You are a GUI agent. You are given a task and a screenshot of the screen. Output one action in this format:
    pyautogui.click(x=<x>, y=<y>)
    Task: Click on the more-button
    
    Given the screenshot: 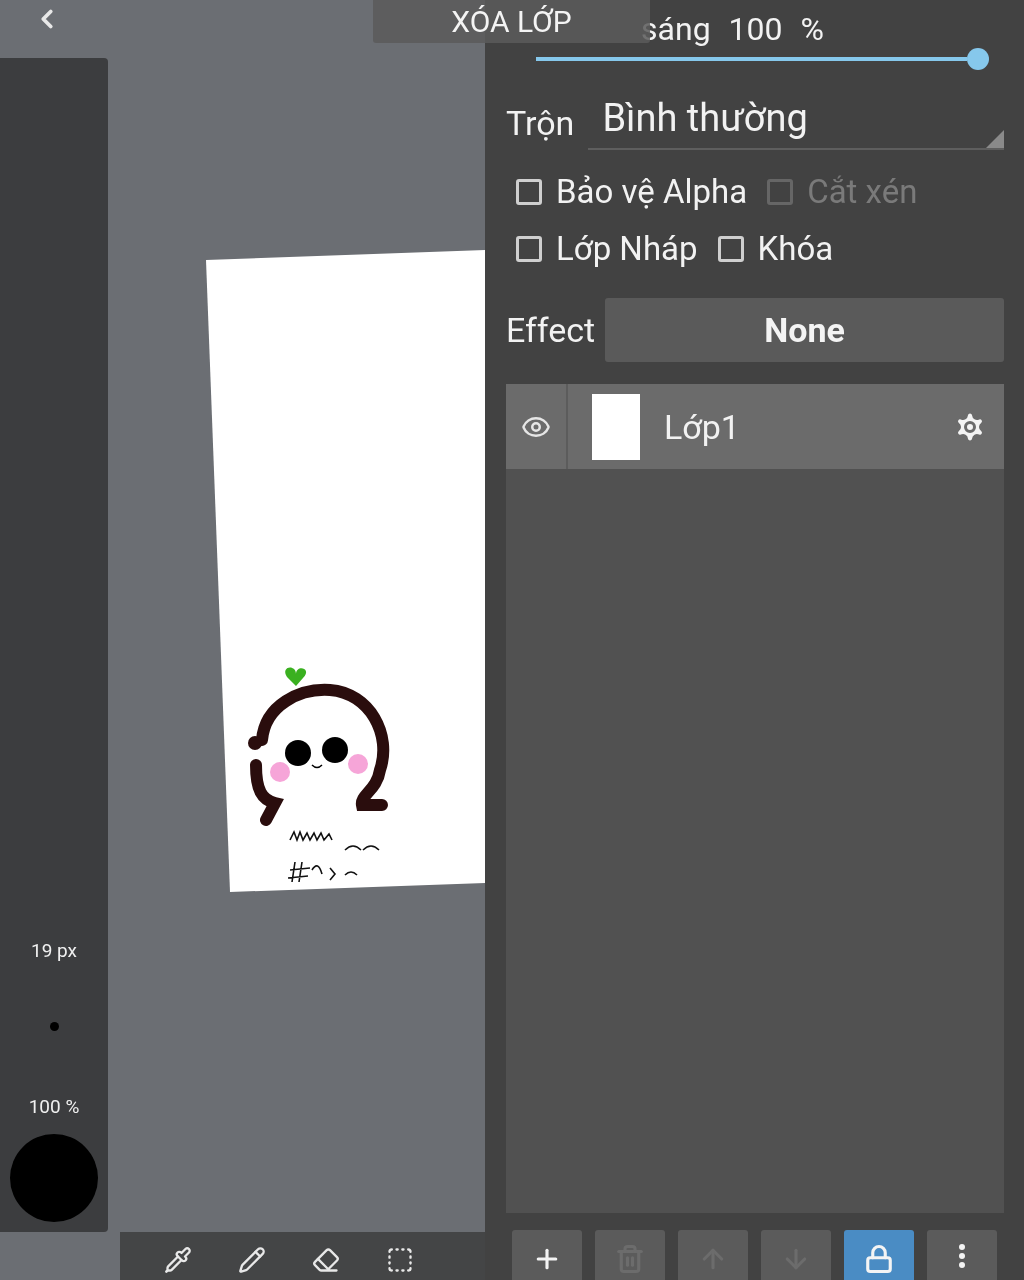 What is the action you would take?
    pyautogui.click(x=962, y=1255)
    